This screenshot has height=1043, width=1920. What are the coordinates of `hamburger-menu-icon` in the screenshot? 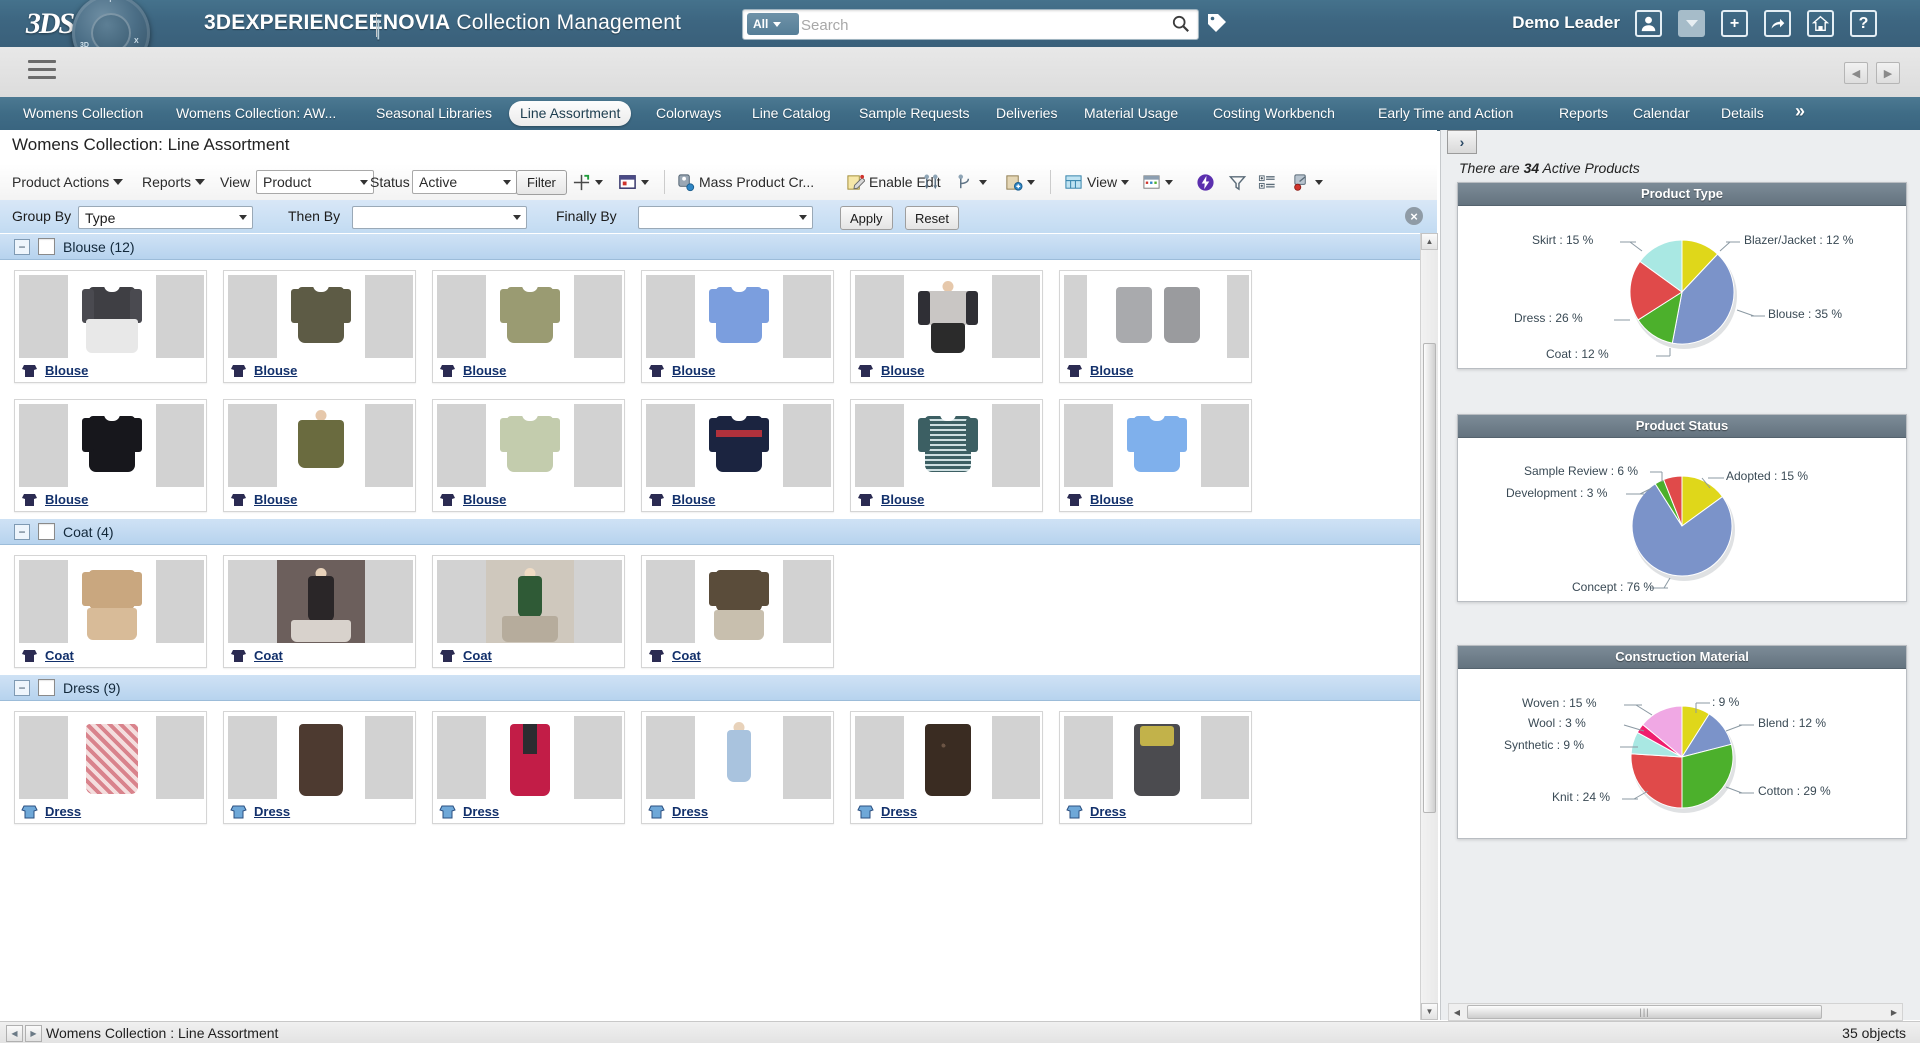 It's located at (42, 71).